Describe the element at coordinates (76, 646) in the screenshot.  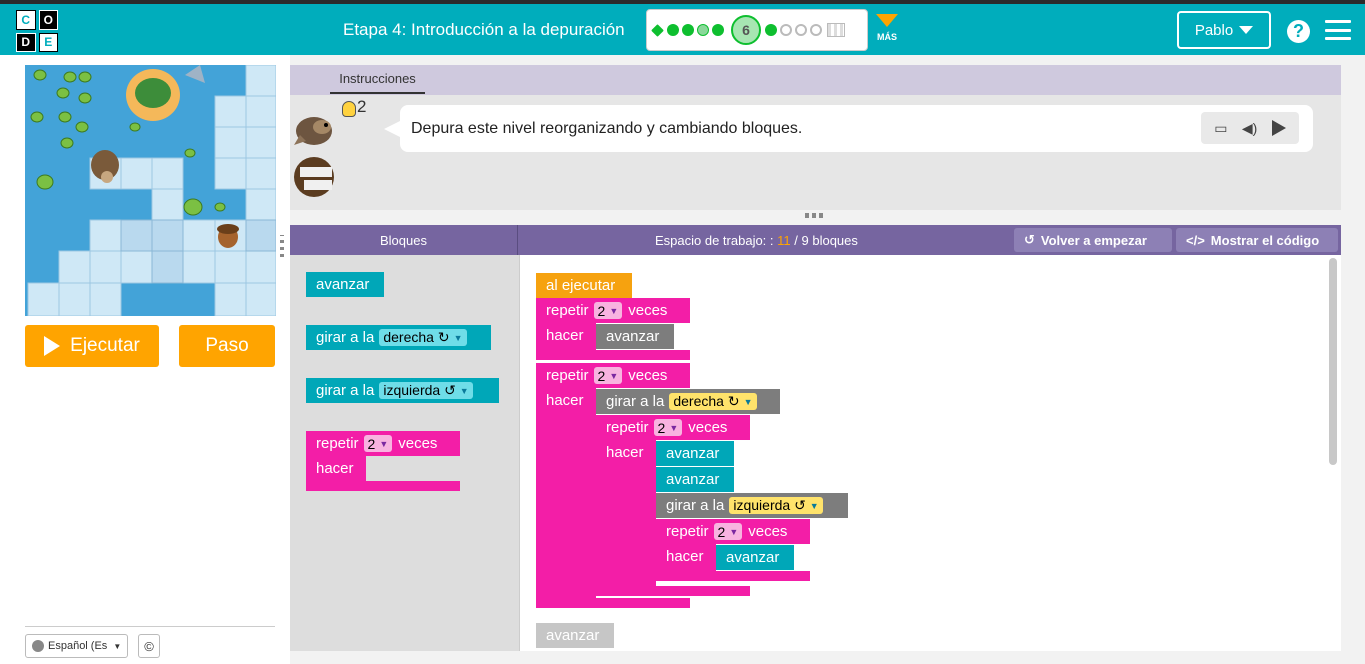
I see `language-select: Español (Es ▼` at that location.